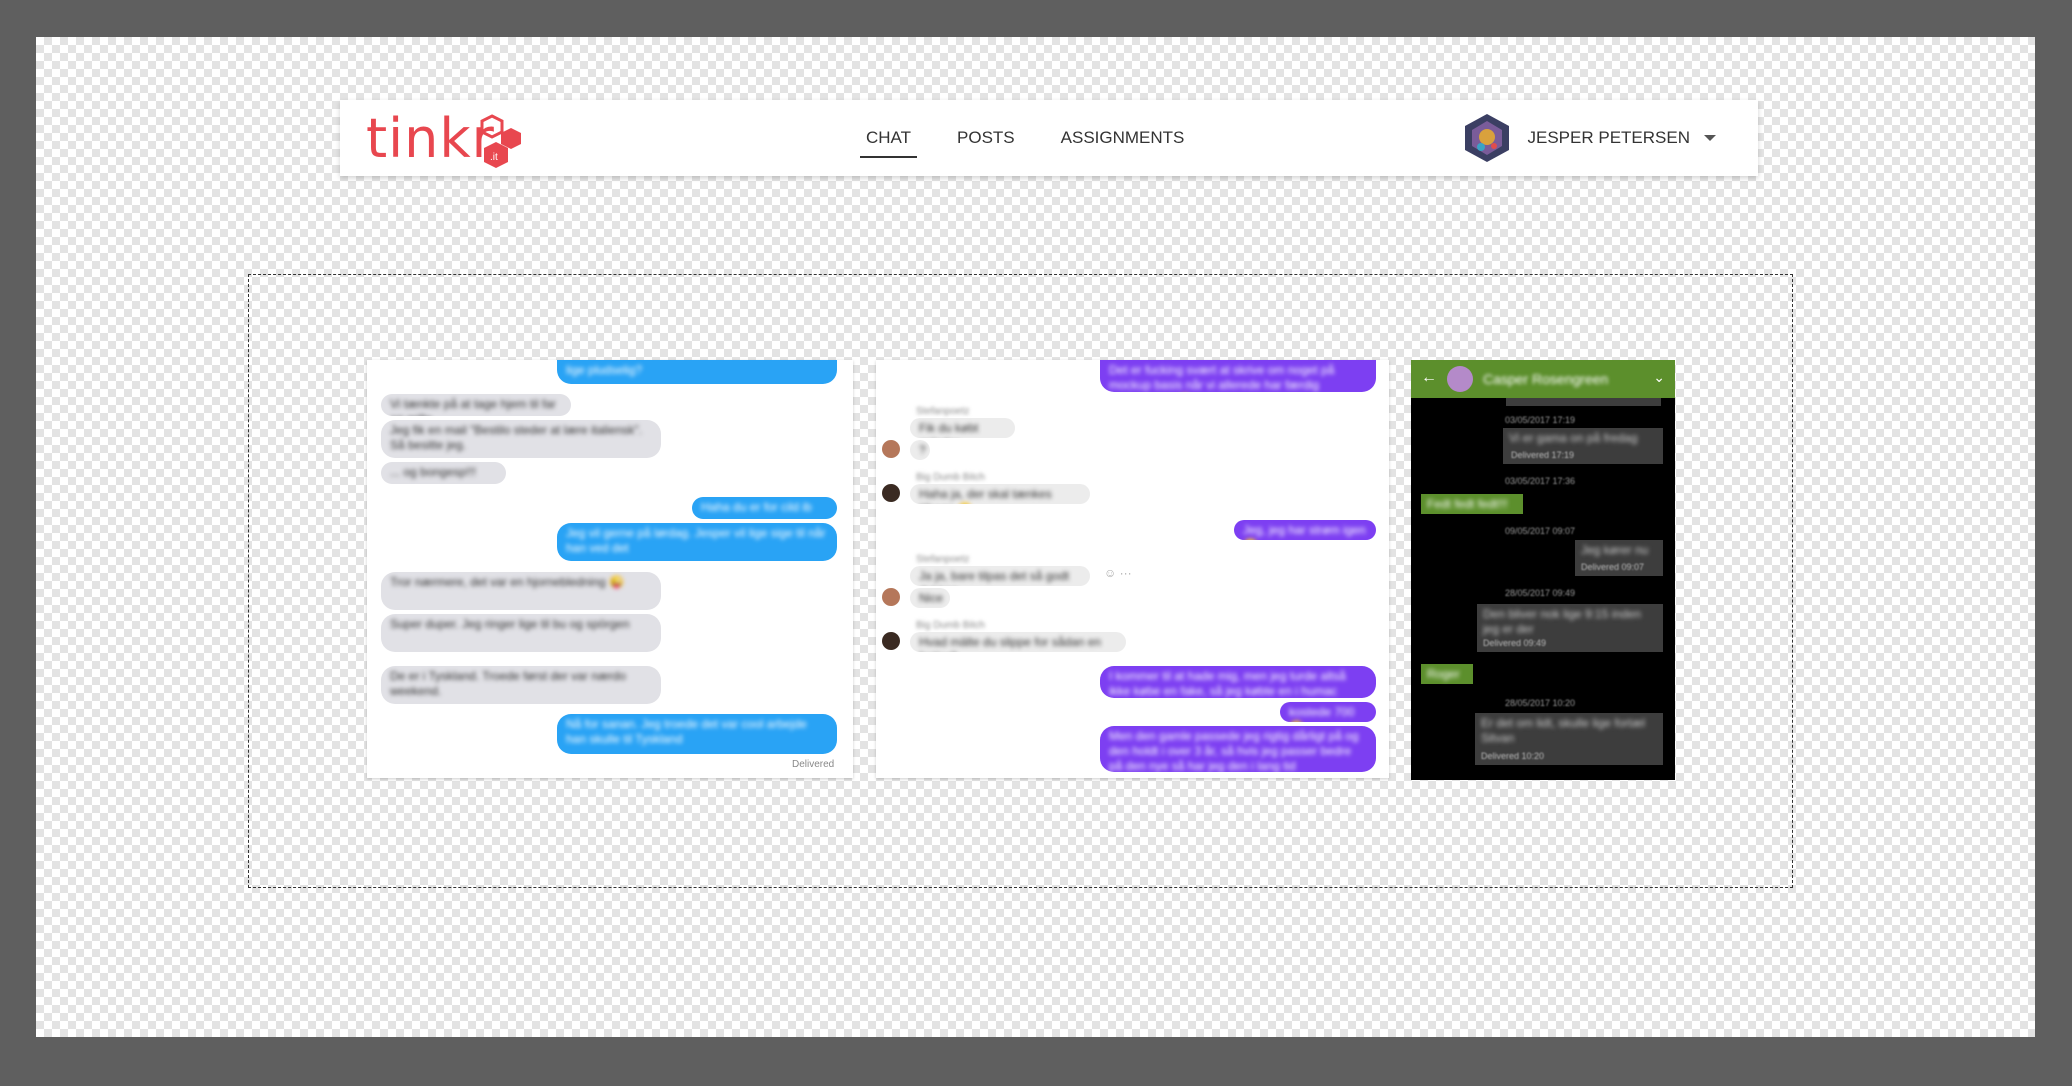 The height and width of the screenshot is (1086, 2072). I want to click on nav-assignments: ASSIGNMENTS, so click(1123, 138).